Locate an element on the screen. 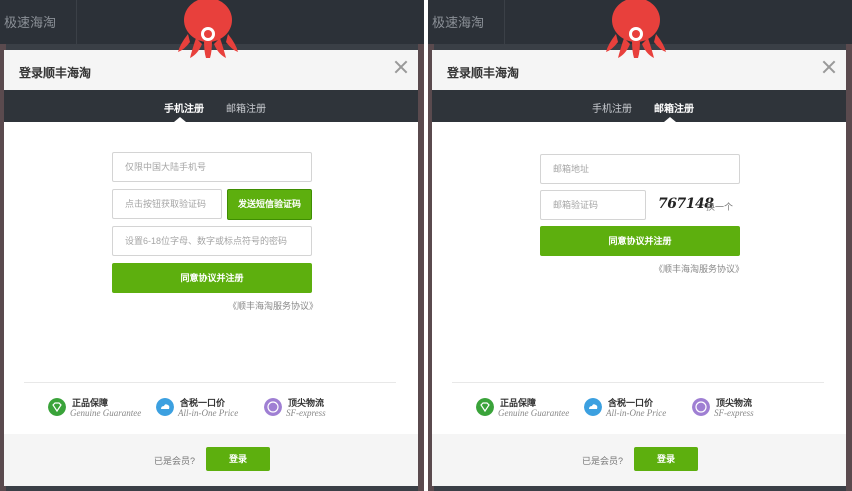 The height and width of the screenshot is (491, 852). email-code-input is located at coordinates (593, 205).